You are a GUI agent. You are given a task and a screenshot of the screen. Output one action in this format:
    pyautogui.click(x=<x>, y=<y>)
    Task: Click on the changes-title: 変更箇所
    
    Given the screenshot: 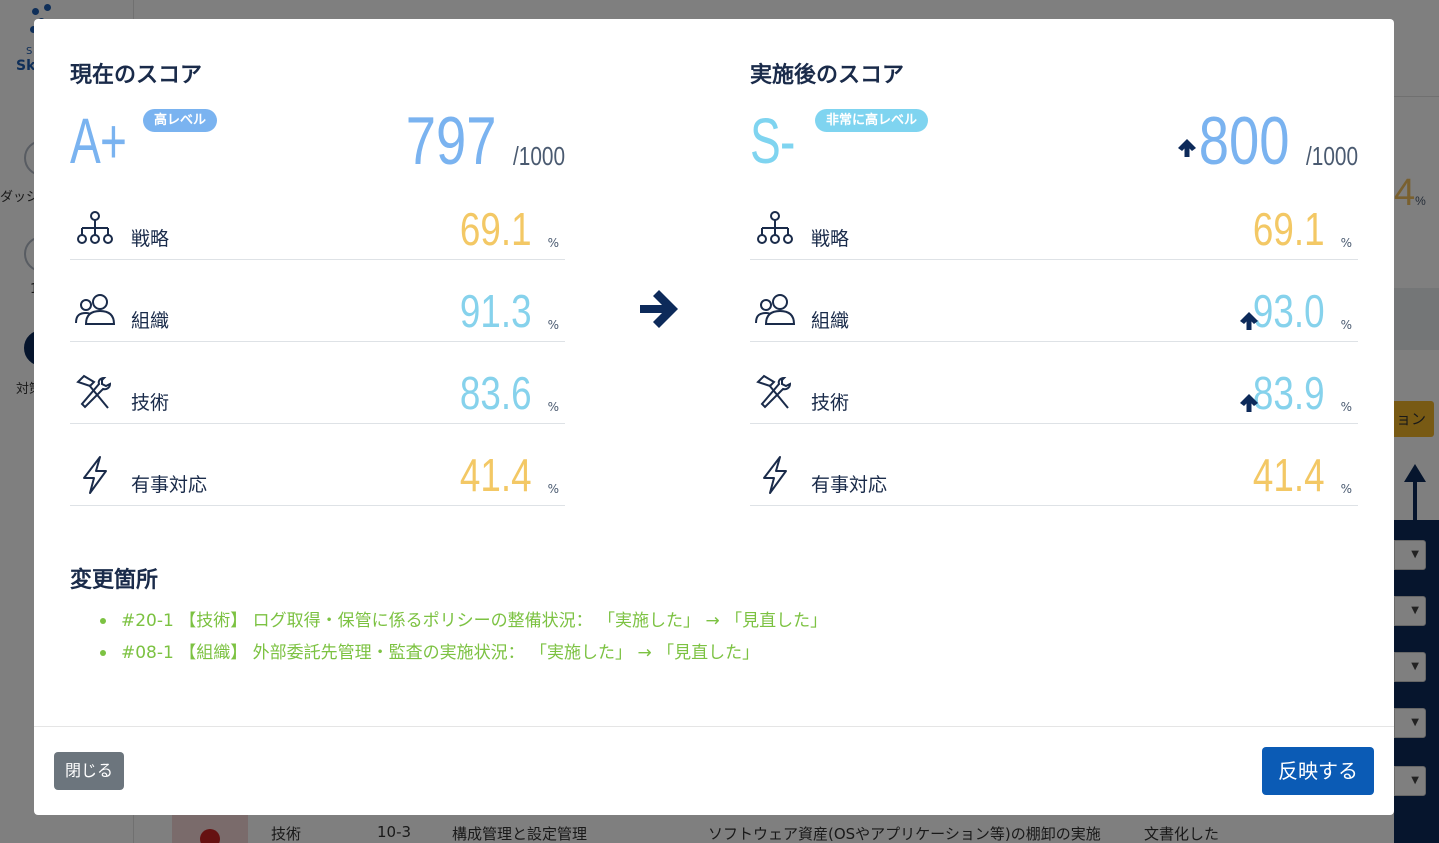 What is the action you would take?
    pyautogui.click(x=114, y=580)
    